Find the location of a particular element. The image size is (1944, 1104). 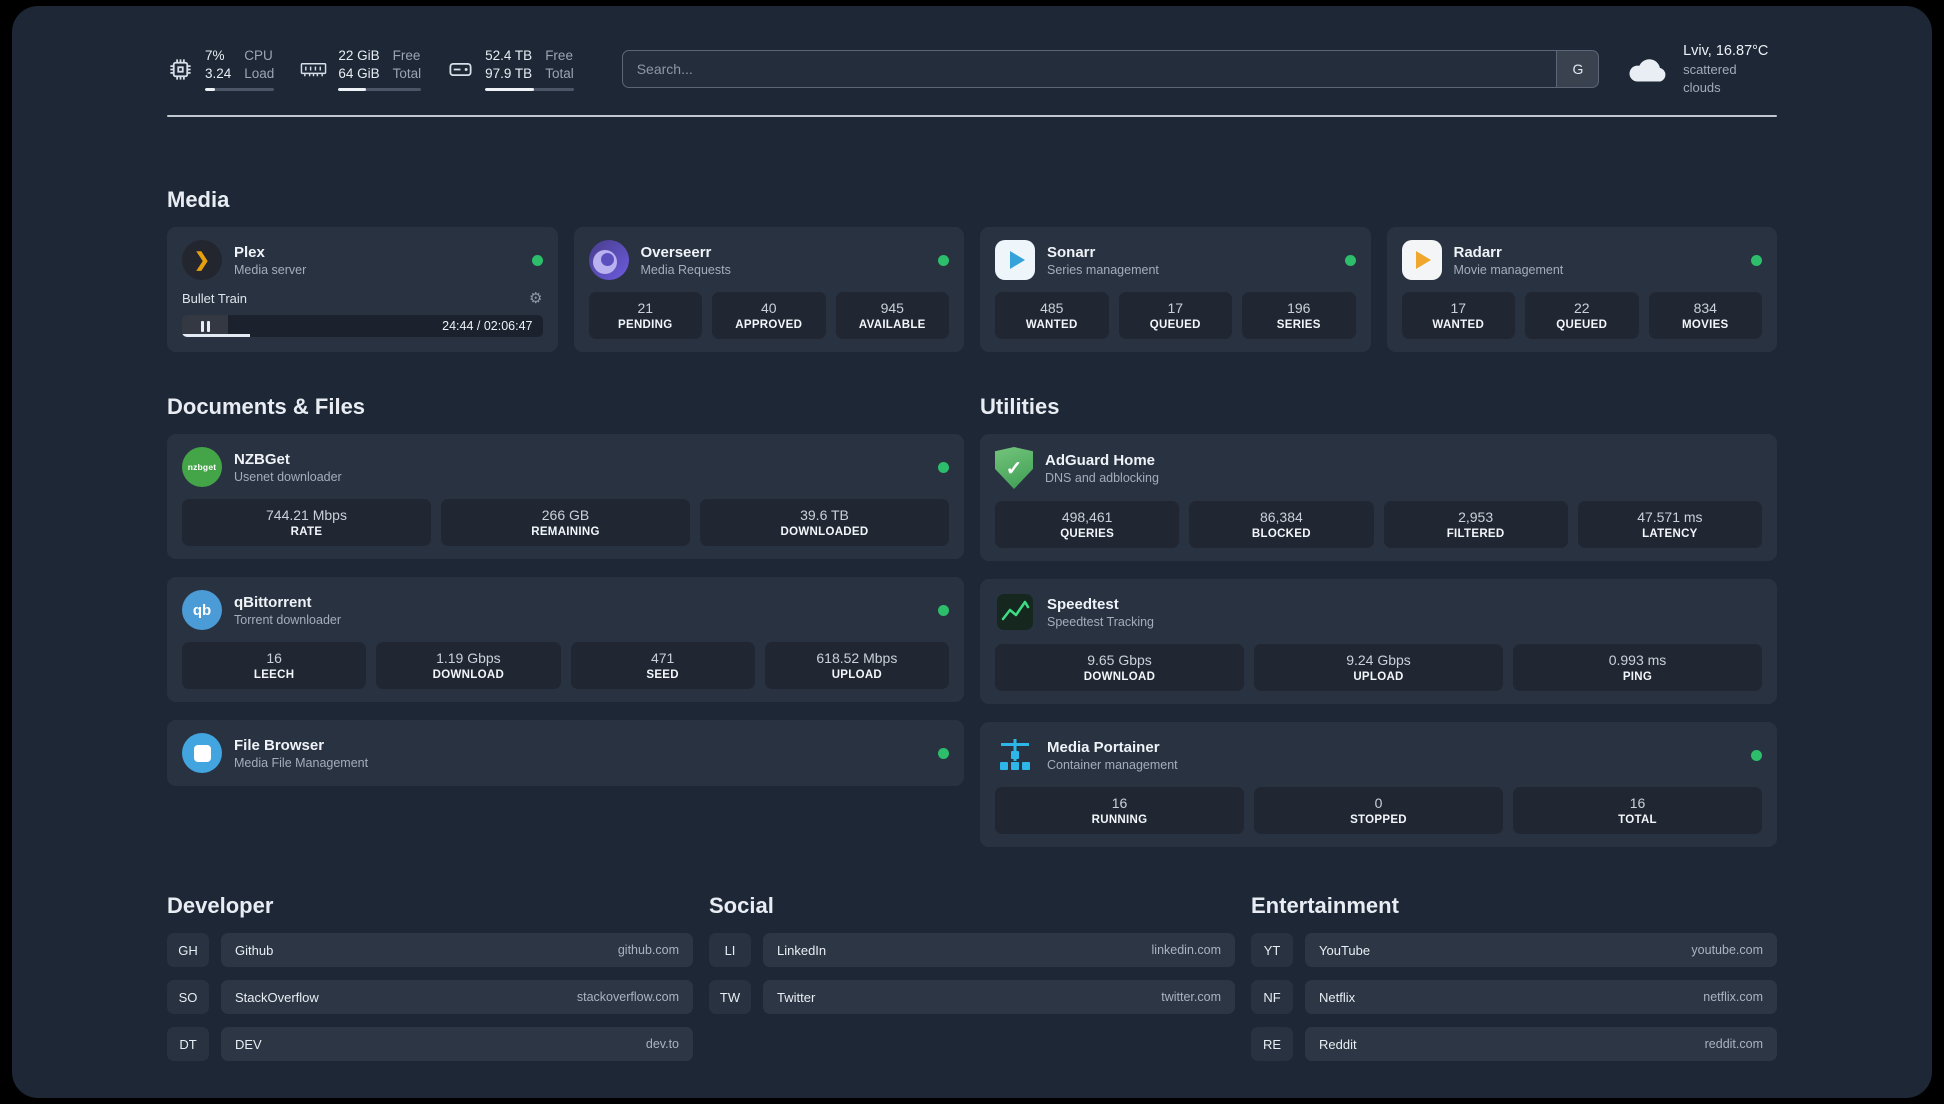

bookmark-netflix: NF Netflix netflix.com is located at coordinates (1514, 997).